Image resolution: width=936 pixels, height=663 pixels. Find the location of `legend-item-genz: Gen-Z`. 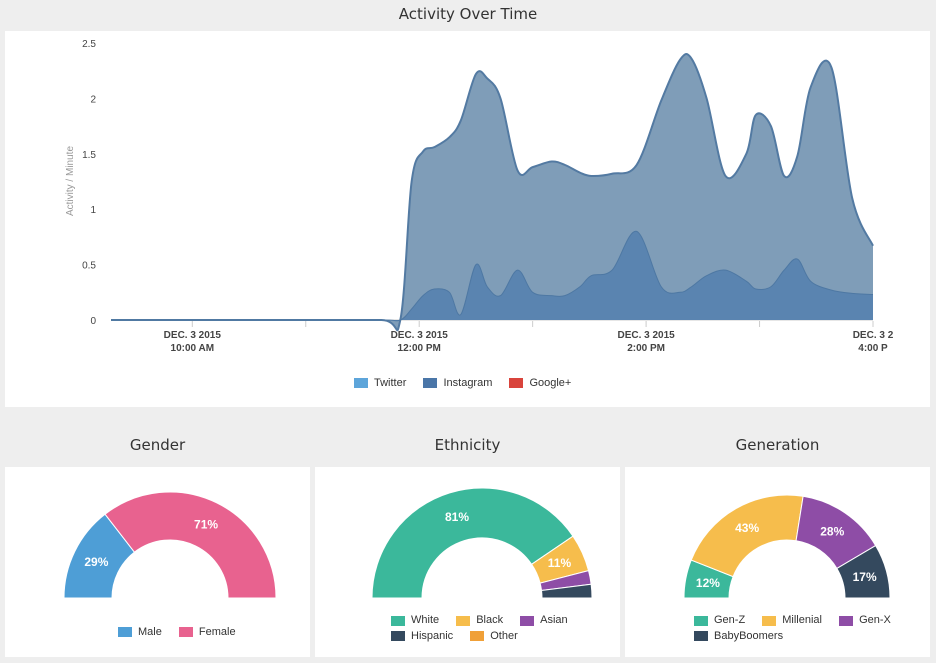

legend-item-genz: Gen-Z is located at coordinates (719, 620).